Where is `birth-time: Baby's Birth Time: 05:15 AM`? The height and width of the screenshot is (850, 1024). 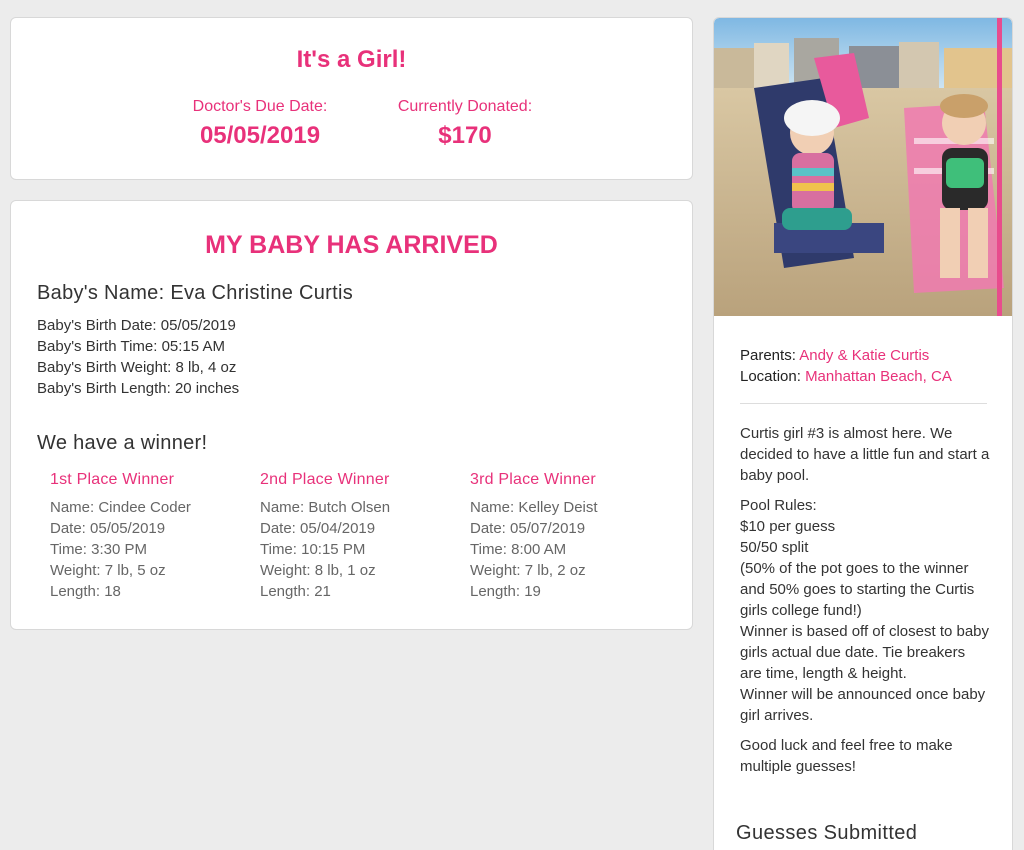 birth-time: Baby's Birth Time: 05:15 AM is located at coordinates (131, 346).